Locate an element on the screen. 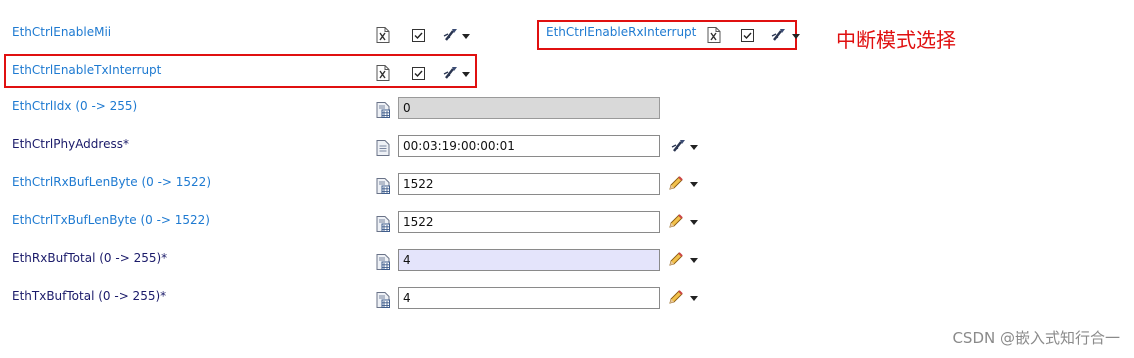 The height and width of the screenshot is (358, 1134). watermark: CSDN @嵌入式知行合一 is located at coordinates (1036, 338).